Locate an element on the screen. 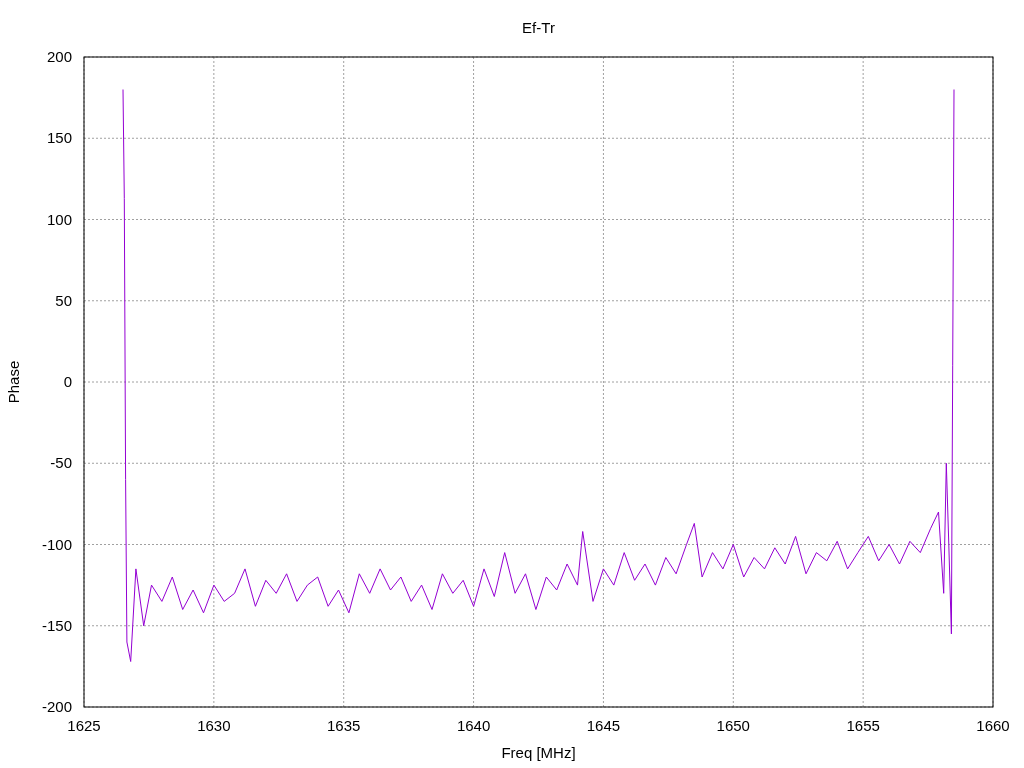 The width and height of the screenshot is (1024, 768). tick-label: -200 is located at coordinates (56, 706).